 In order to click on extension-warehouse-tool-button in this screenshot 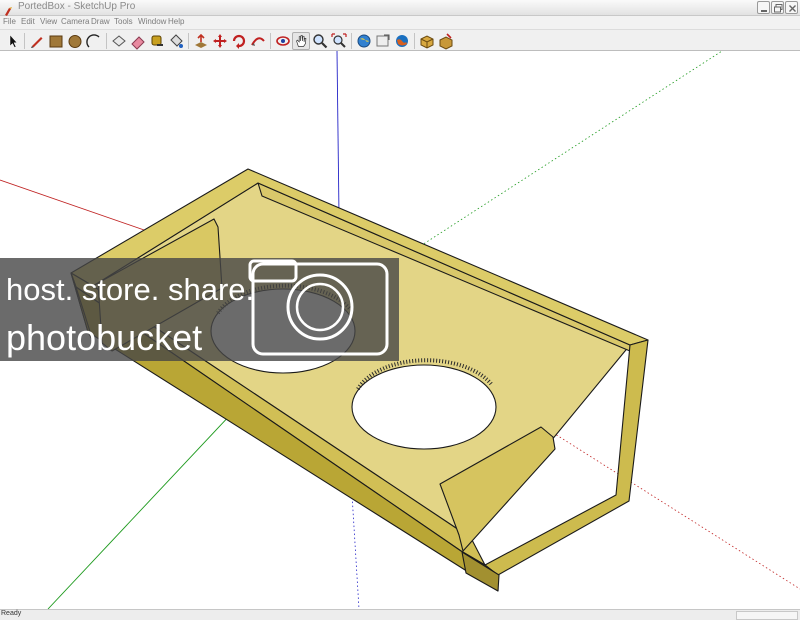, I will do `click(446, 41)`.